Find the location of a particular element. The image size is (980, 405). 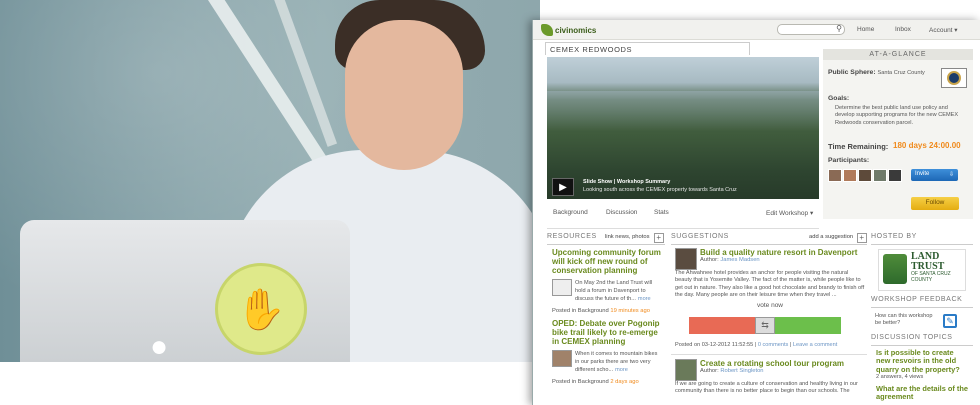

tree-icon is located at coordinates (895, 269).